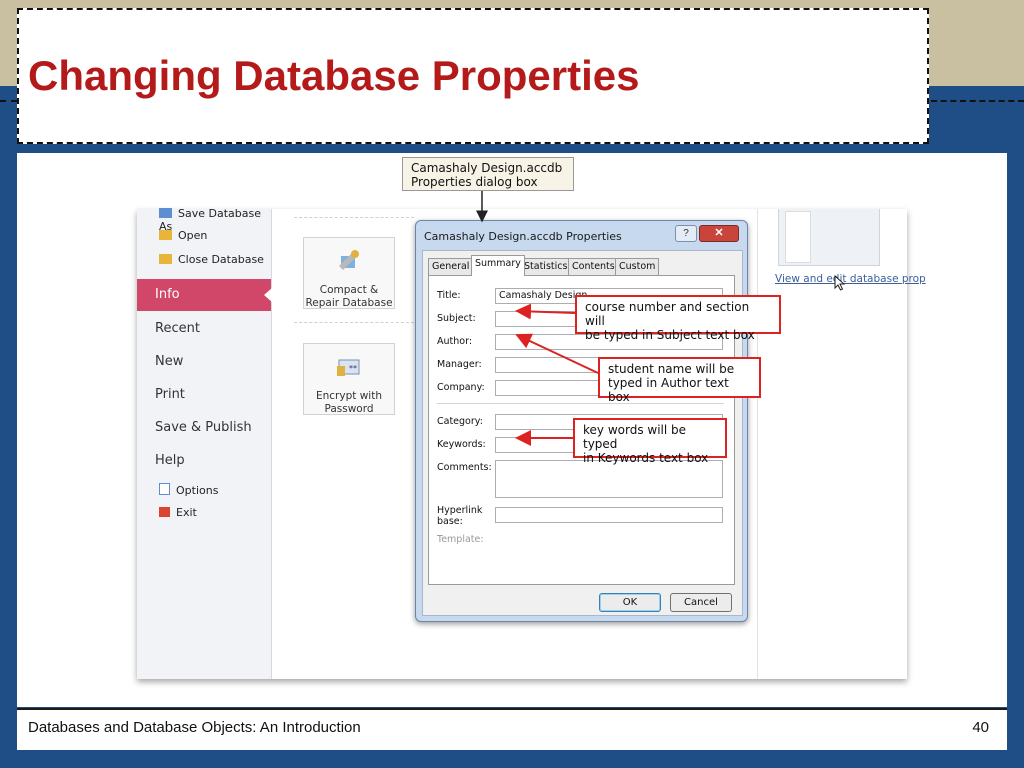 This screenshot has height=768, width=1024. I want to click on callout-arrows, so click(537, 318).